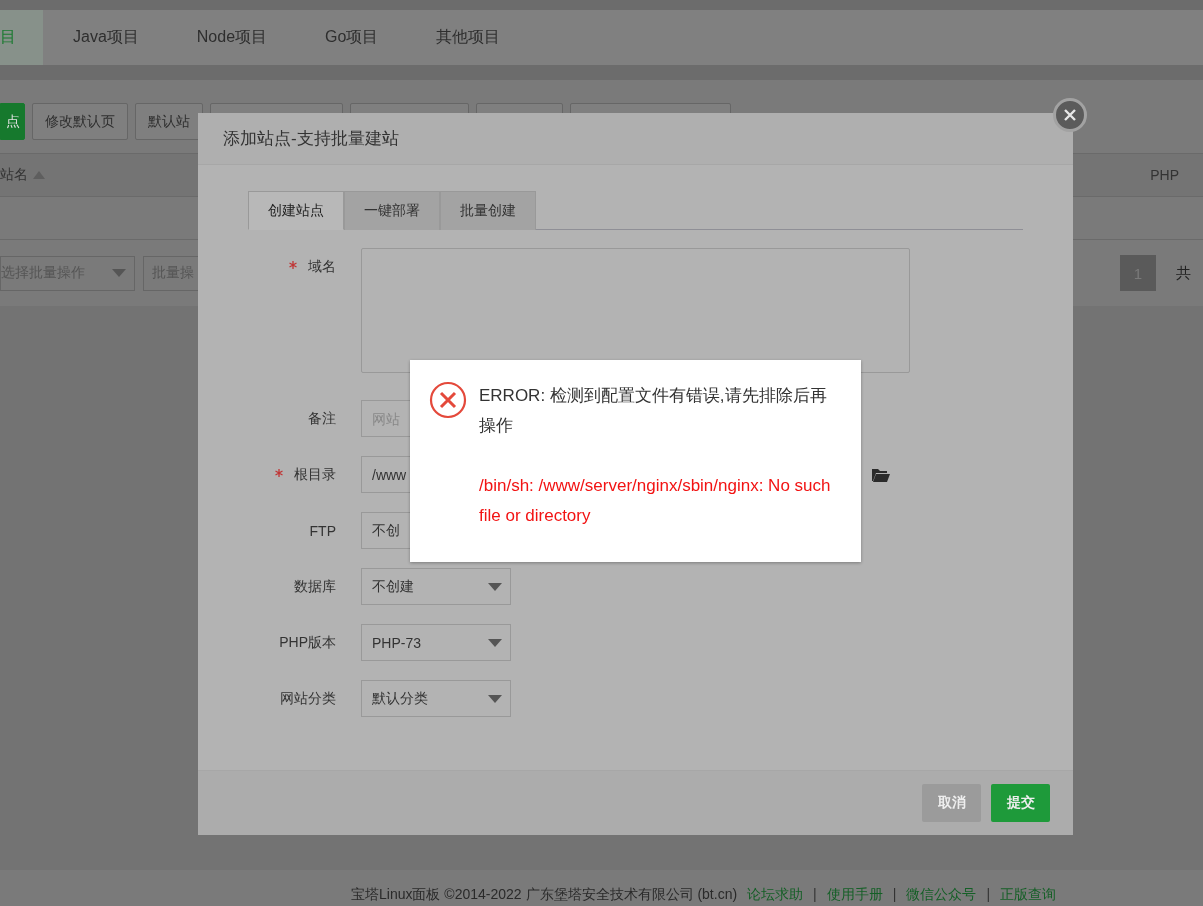 Image resolution: width=1203 pixels, height=906 pixels. I want to click on page-total: 共, so click(1183, 273).